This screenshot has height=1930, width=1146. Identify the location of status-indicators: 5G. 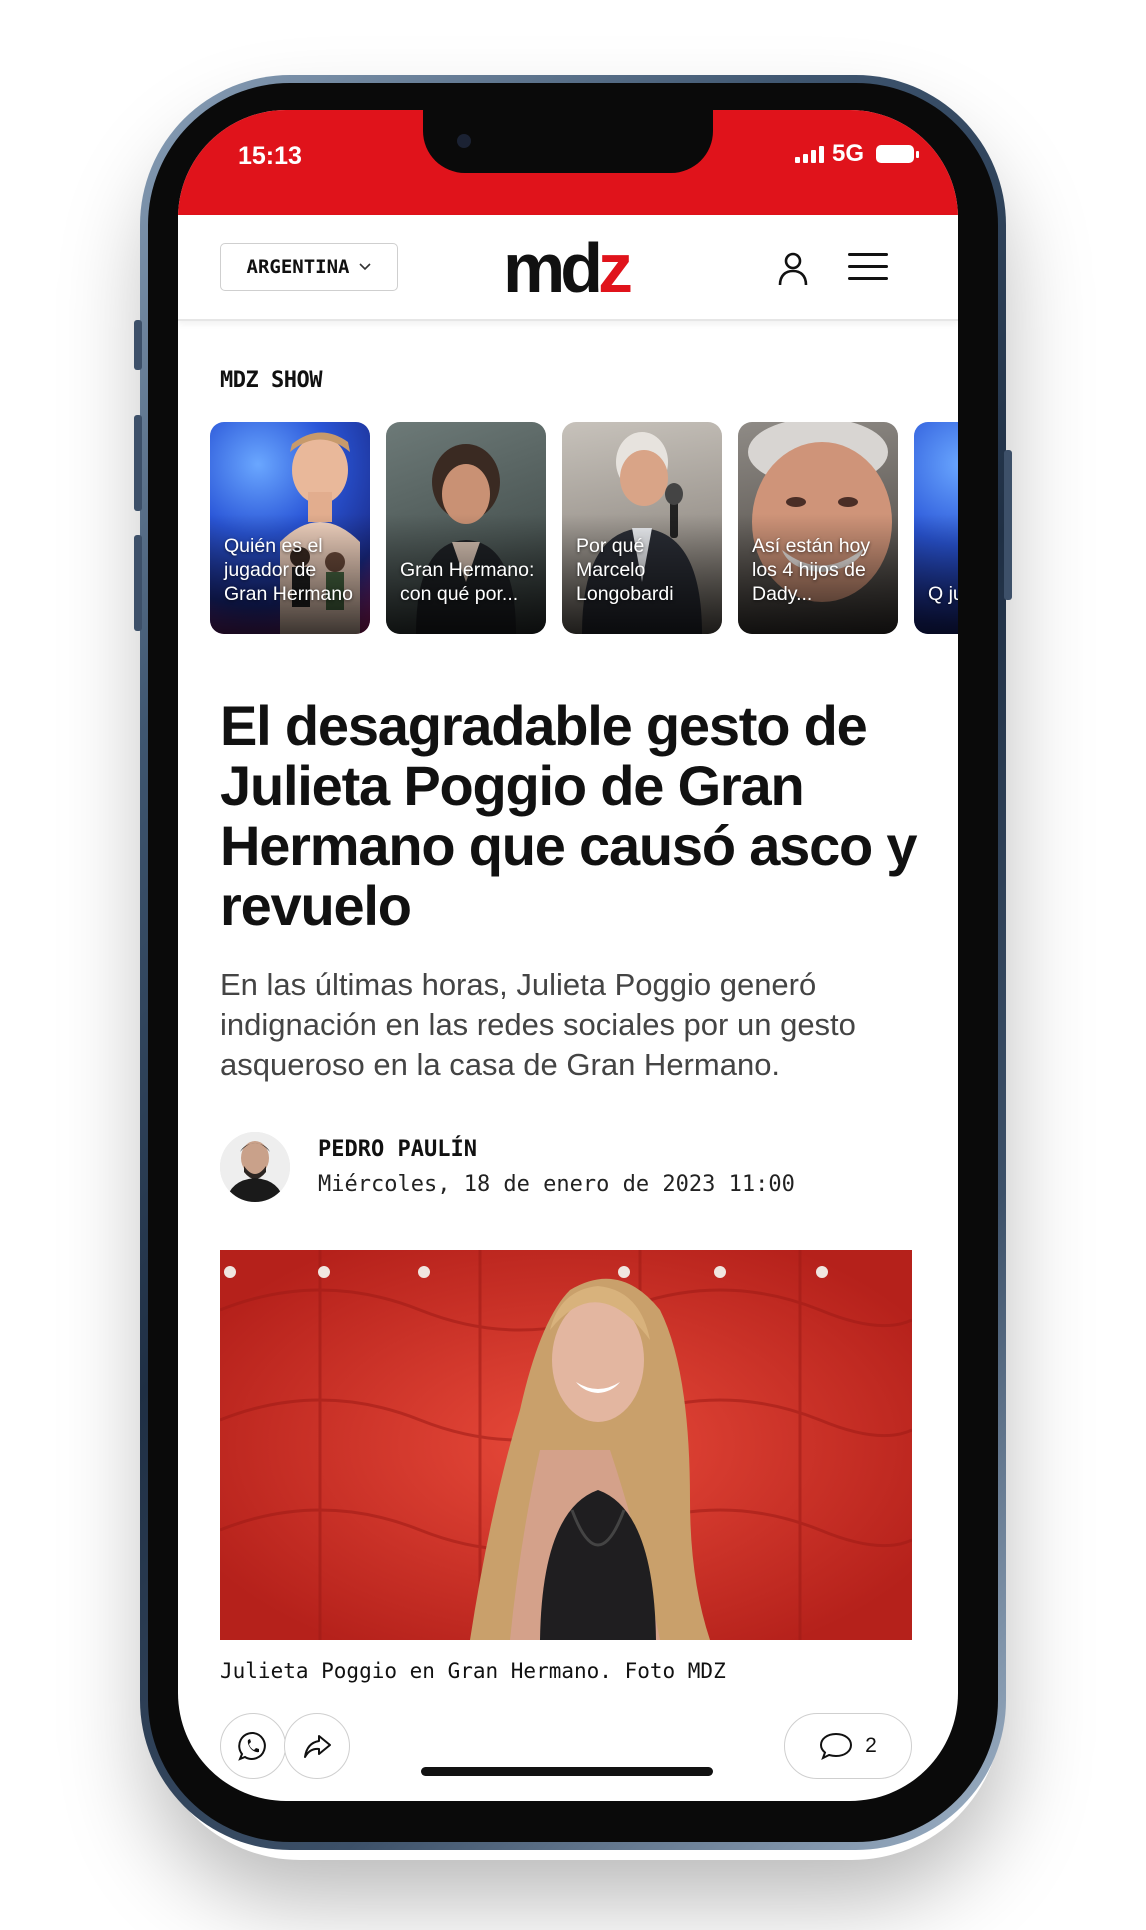
(856, 154).